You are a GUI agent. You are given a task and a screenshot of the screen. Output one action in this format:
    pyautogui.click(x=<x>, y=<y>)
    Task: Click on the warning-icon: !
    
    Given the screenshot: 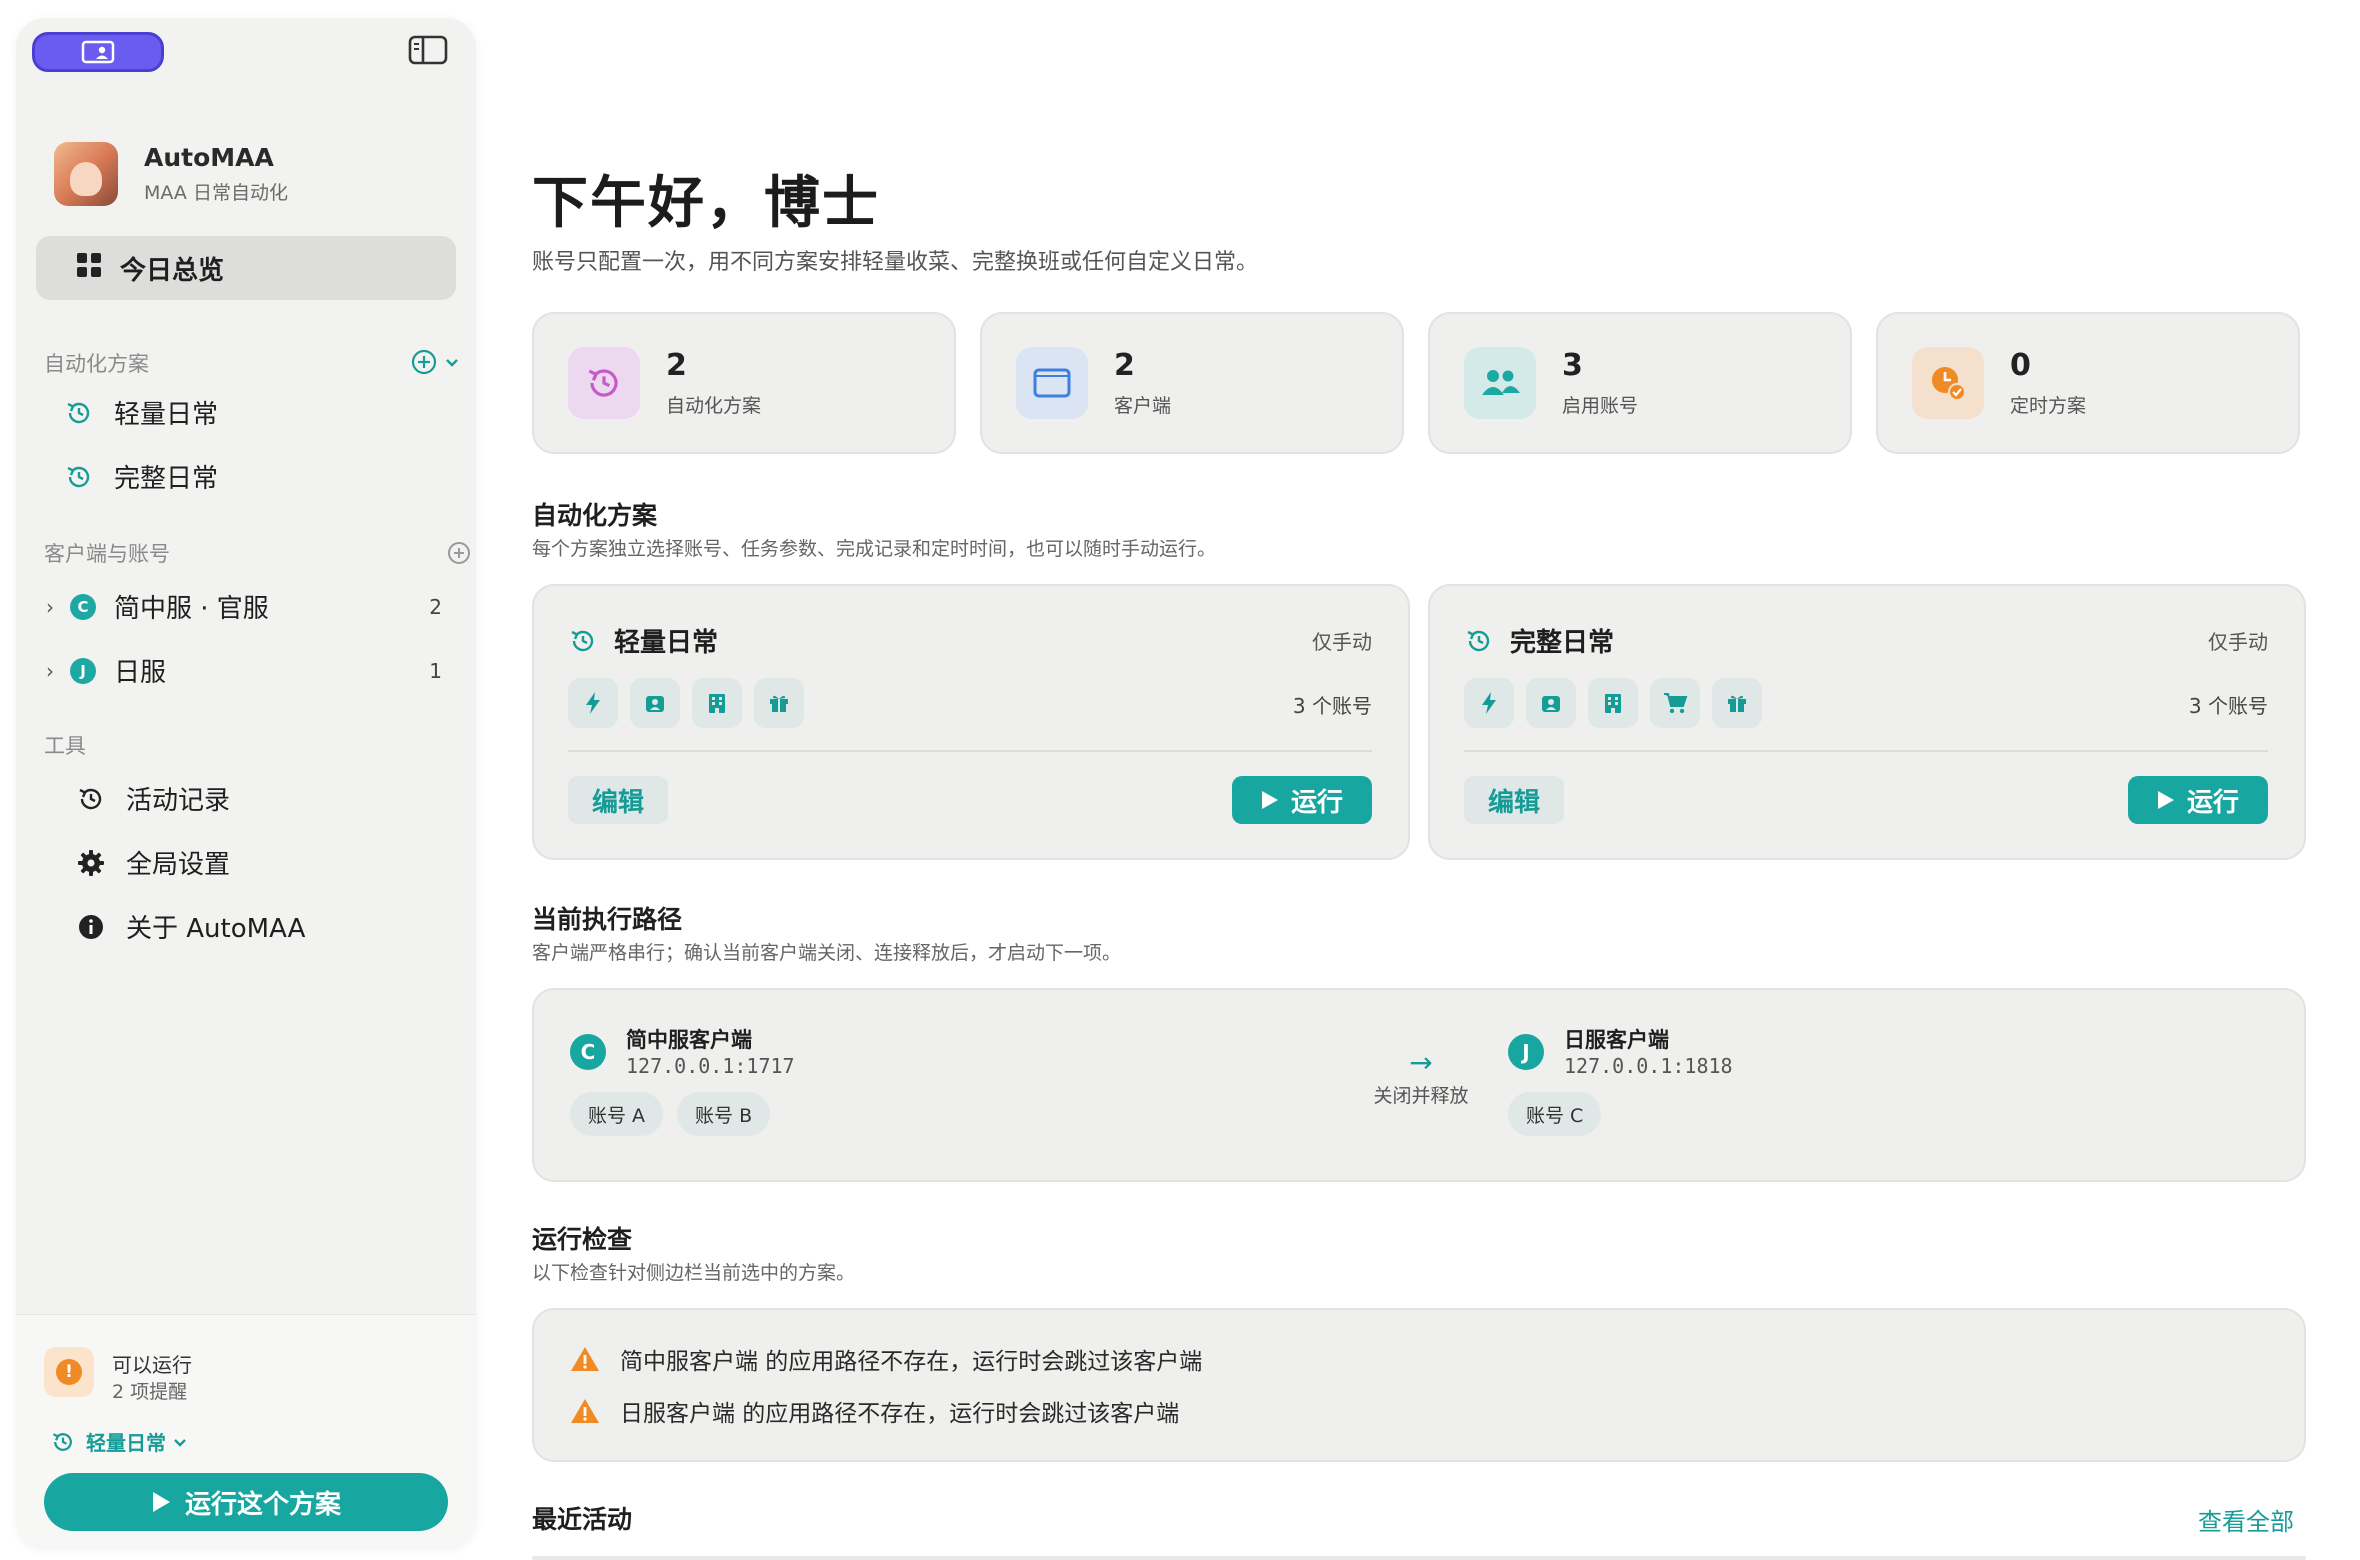 What is the action you would take?
    pyautogui.click(x=69, y=1372)
    